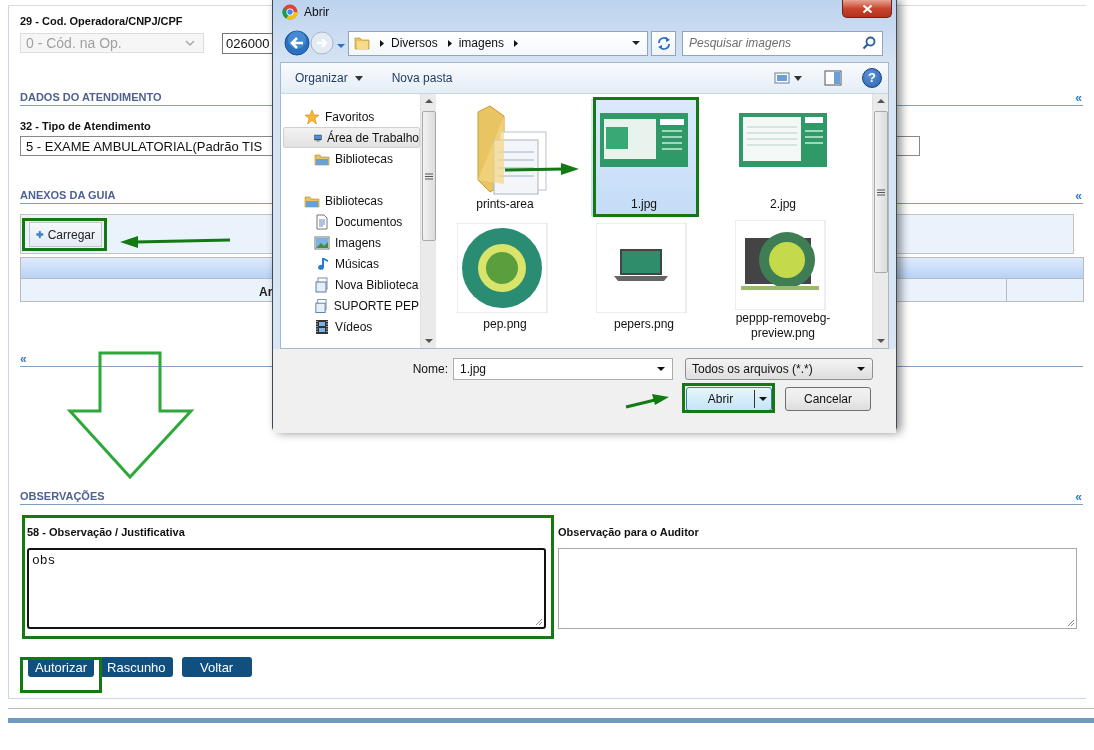  What do you see at coordinates (351, 242) in the screenshot?
I see `sidebar-item: Imagens` at bounding box center [351, 242].